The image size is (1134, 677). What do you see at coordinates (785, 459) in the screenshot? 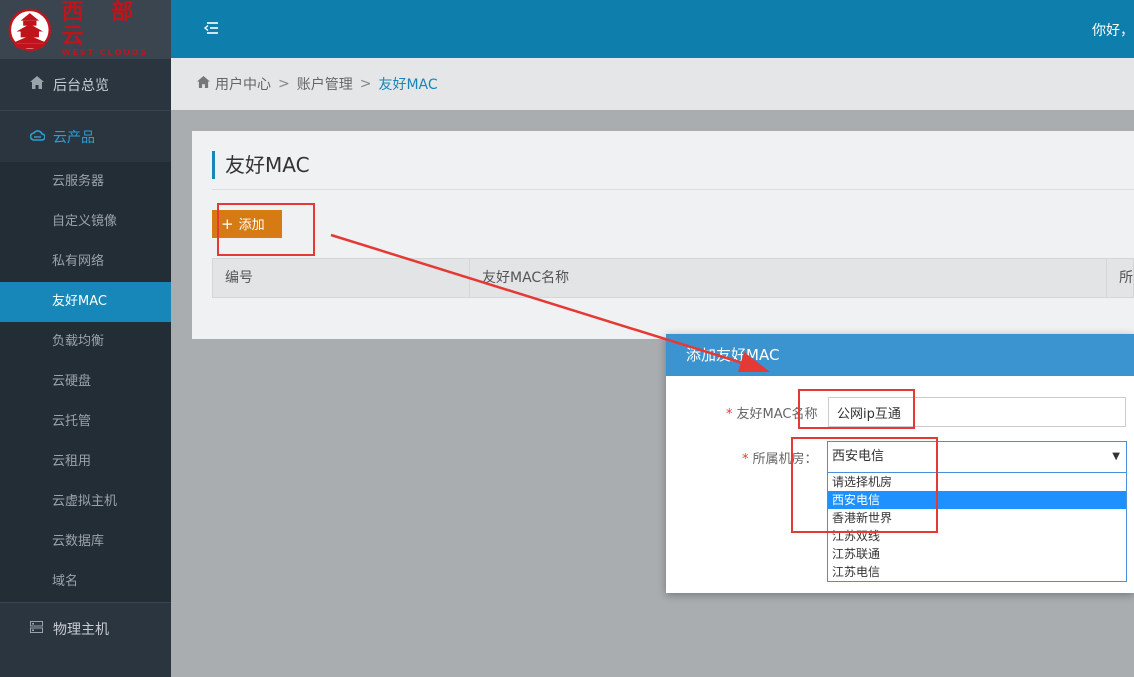
I see `room-label-text: 所属机房：` at bounding box center [785, 459].